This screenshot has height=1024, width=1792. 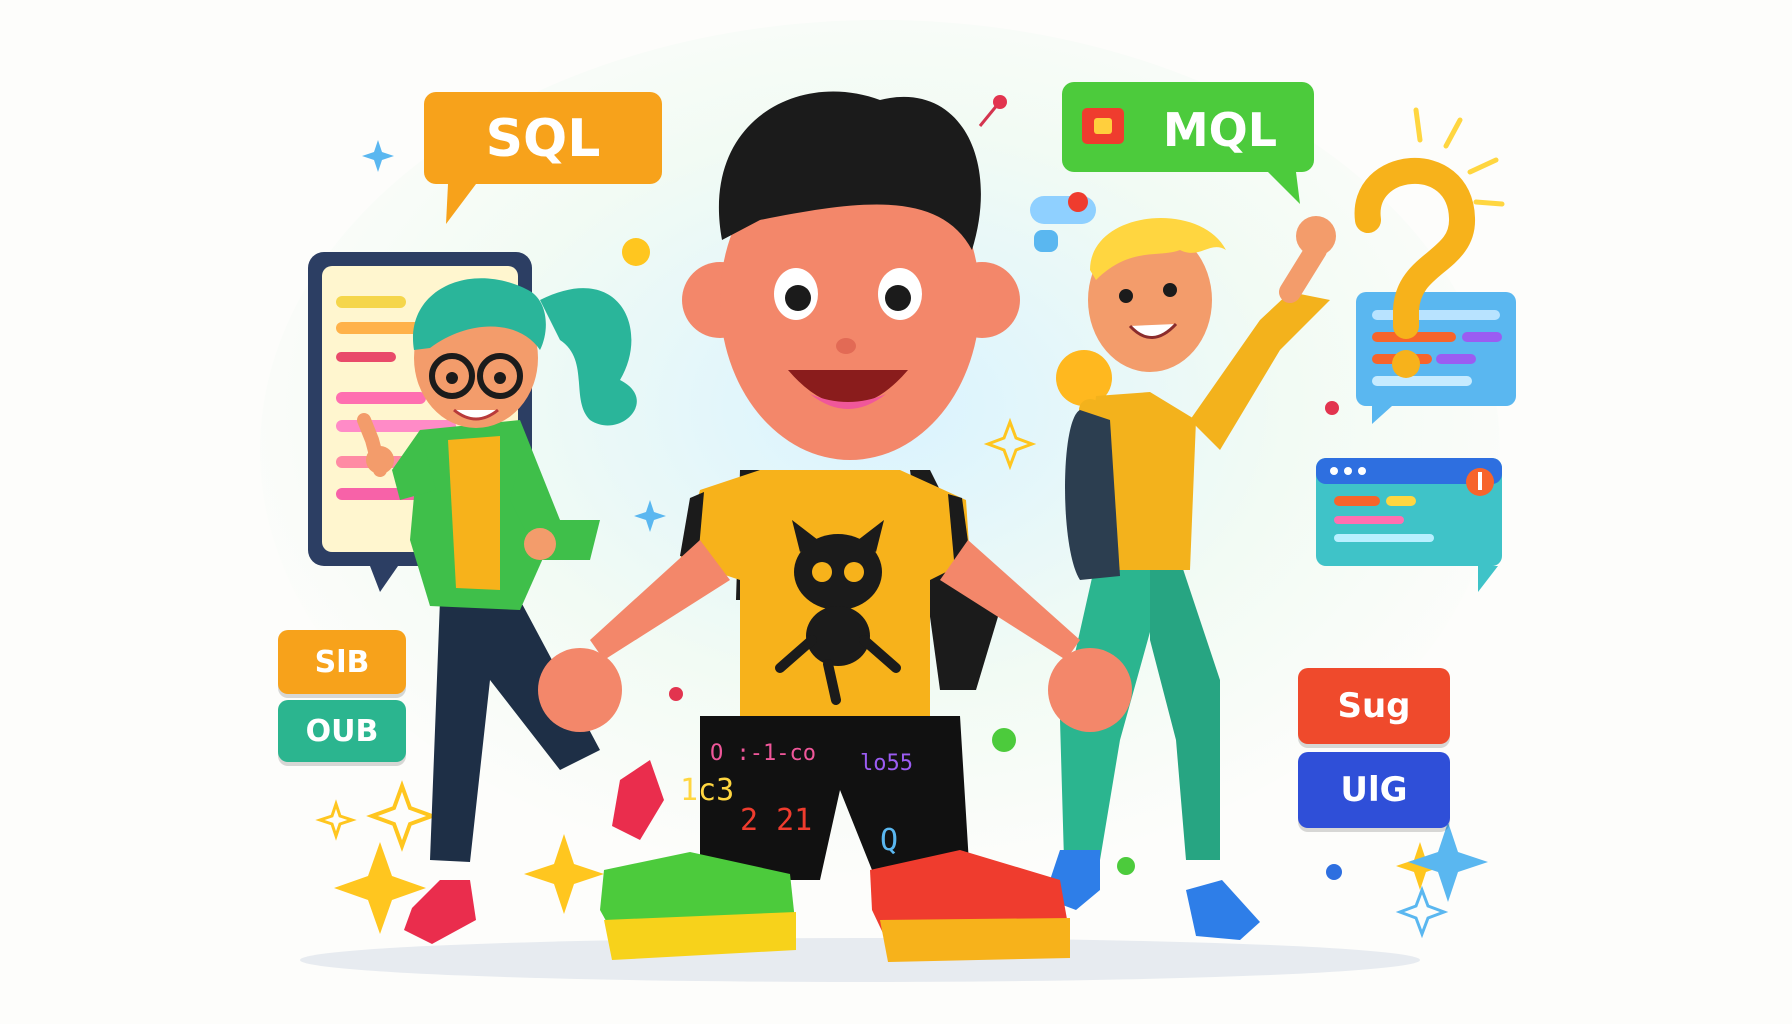 What do you see at coordinates (1374, 790) in the screenshot?
I see `tag-ulg: UlG` at bounding box center [1374, 790].